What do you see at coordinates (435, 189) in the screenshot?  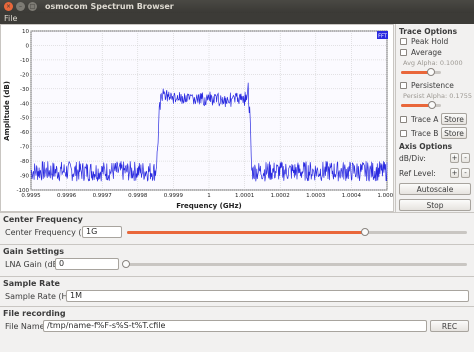 I see `autoscale-button: Autoscale` at bounding box center [435, 189].